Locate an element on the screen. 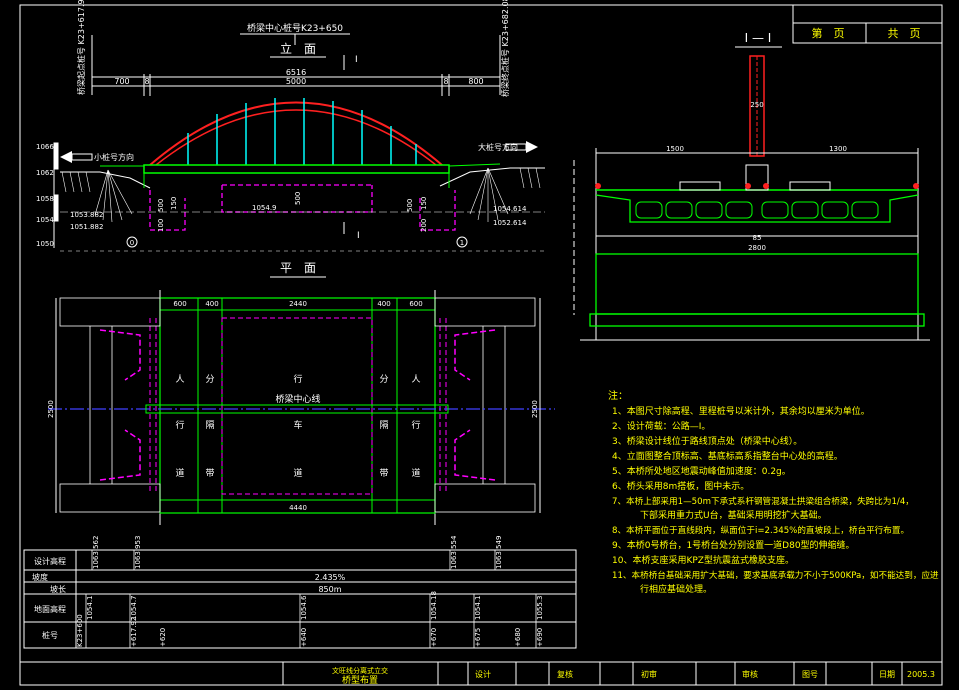 This screenshot has width=959, height=690. lane-r2-c2: 隔 is located at coordinates (209, 425).